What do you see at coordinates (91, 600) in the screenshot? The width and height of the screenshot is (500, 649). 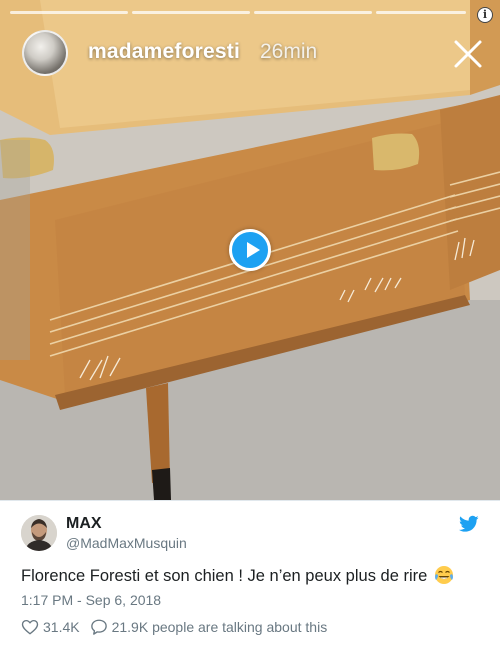 I see `tweet-timestamp: 1:17 PM - Sep 6, 2018` at bounding box center [91, 600].